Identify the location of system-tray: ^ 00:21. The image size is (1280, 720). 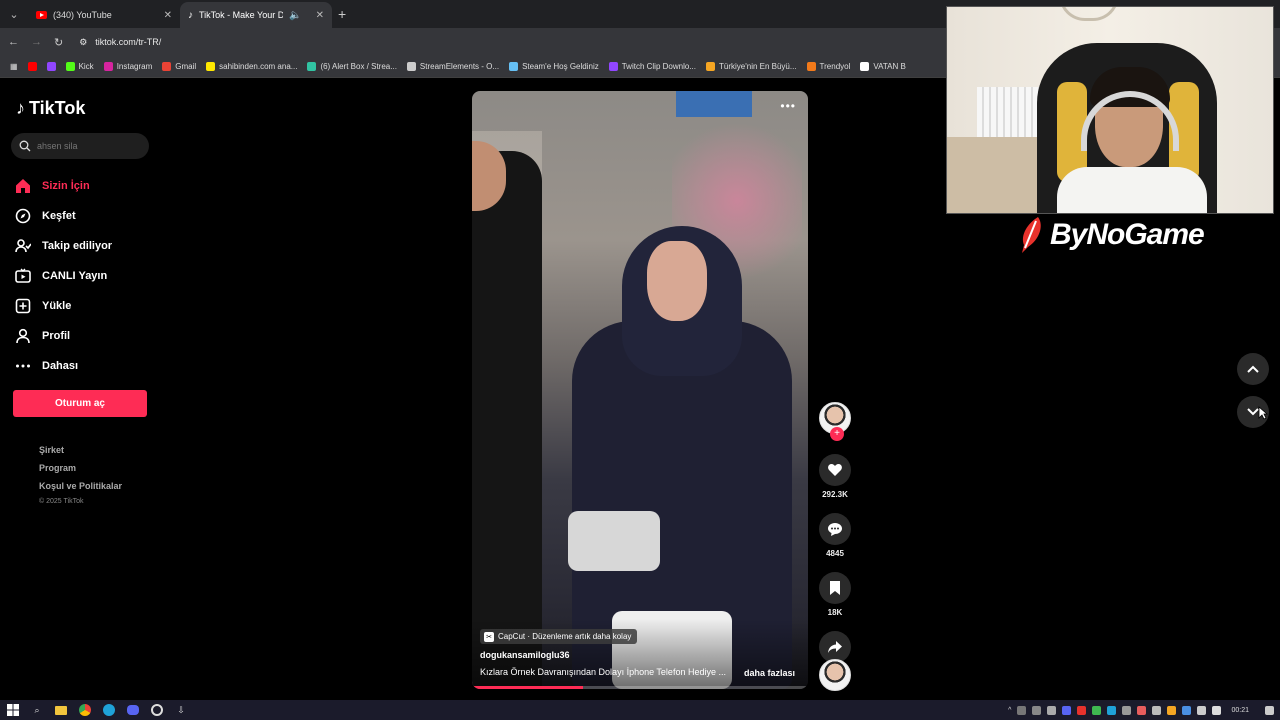
(1141, 710).